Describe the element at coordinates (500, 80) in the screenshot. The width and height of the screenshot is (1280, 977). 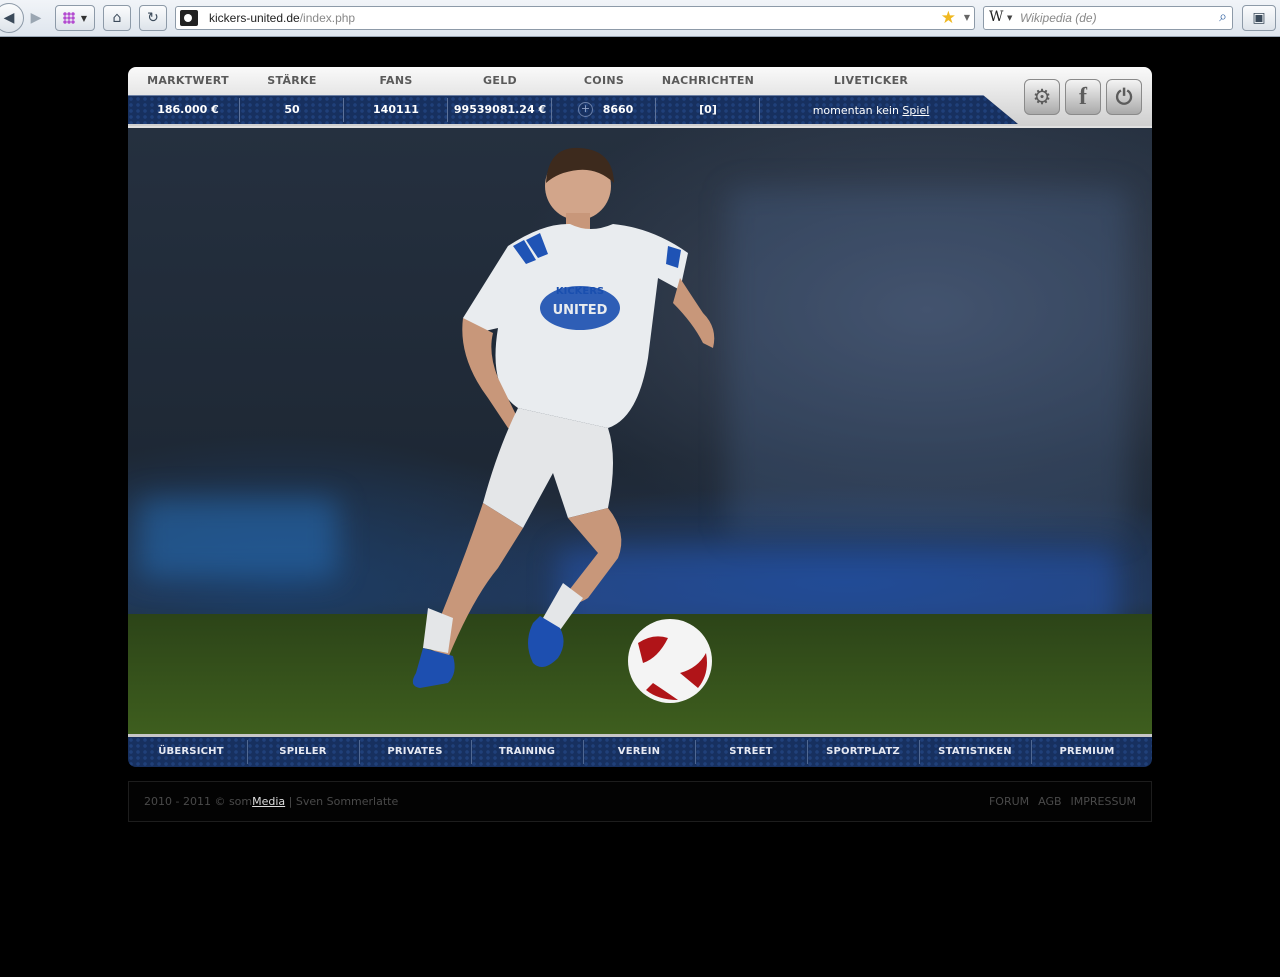
I see `label-geld: GELD` at that location.